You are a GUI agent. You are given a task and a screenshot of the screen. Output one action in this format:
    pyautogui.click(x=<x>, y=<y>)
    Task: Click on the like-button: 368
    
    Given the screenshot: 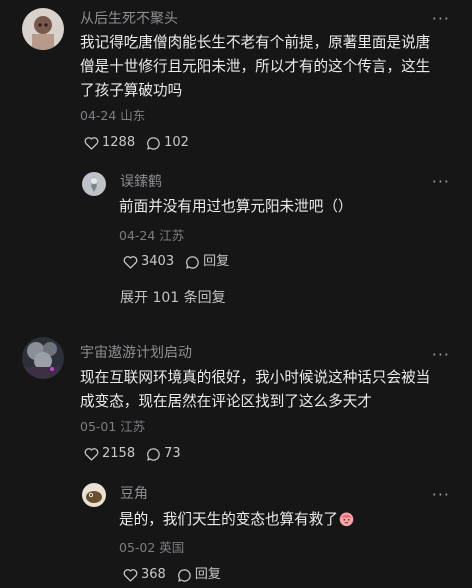 What is the action you would take?
    pyautogui.click(x=144, y=575)
    